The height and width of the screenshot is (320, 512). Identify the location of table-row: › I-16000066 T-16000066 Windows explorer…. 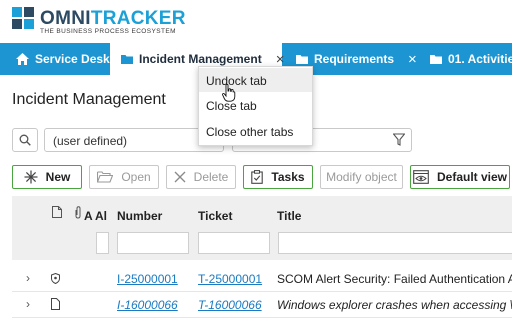
(262, 305).